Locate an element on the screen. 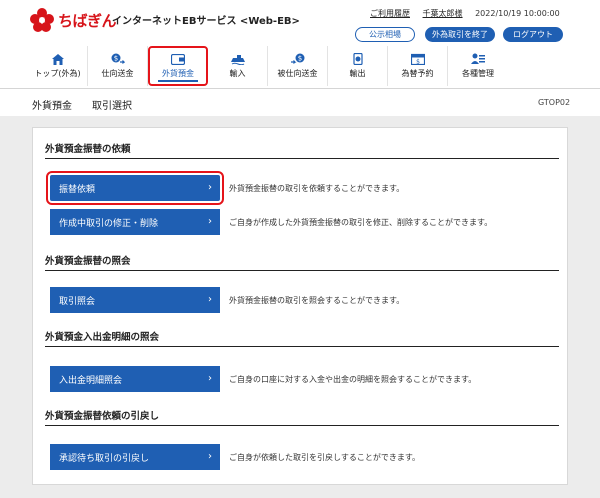  nav-label: 為替予約 is located at coordinates (417, 73).